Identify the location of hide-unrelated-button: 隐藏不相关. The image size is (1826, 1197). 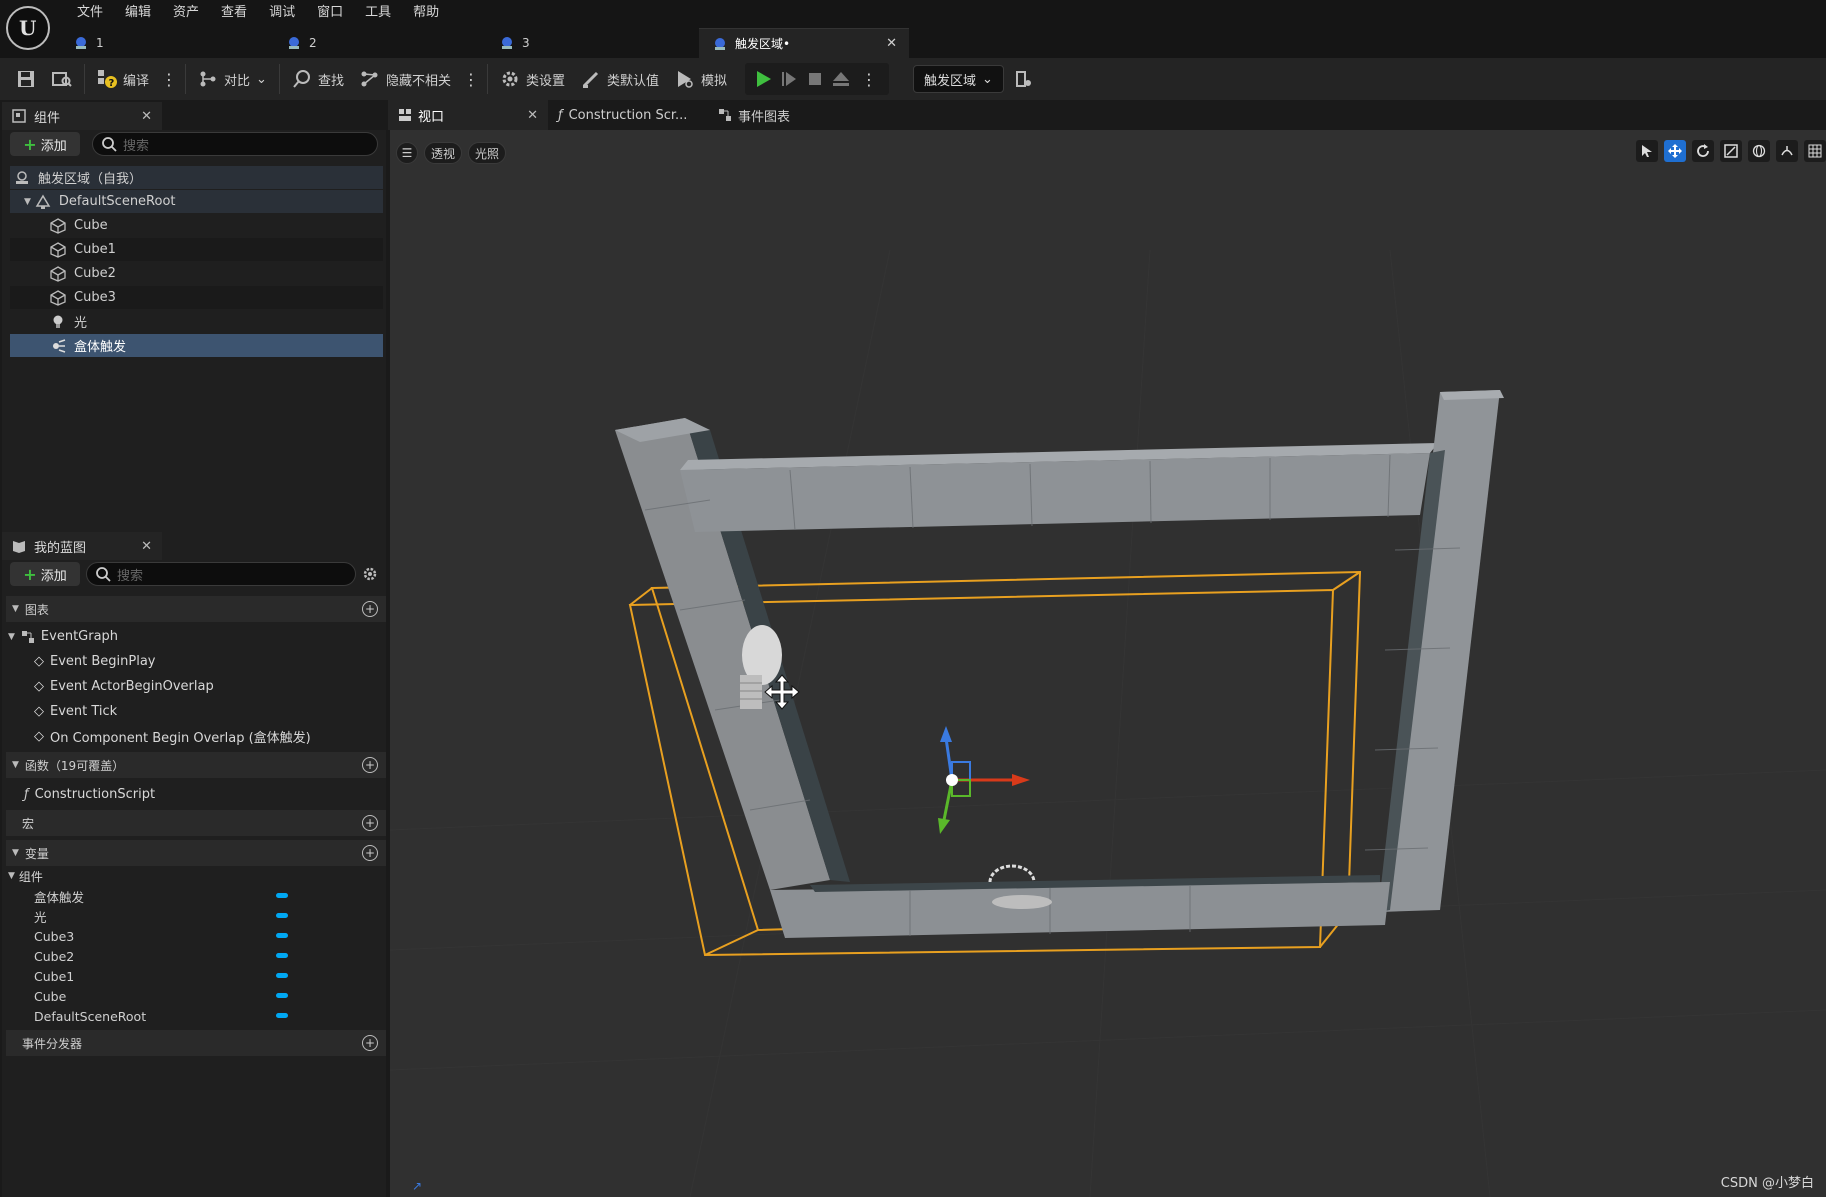
(405, 79).